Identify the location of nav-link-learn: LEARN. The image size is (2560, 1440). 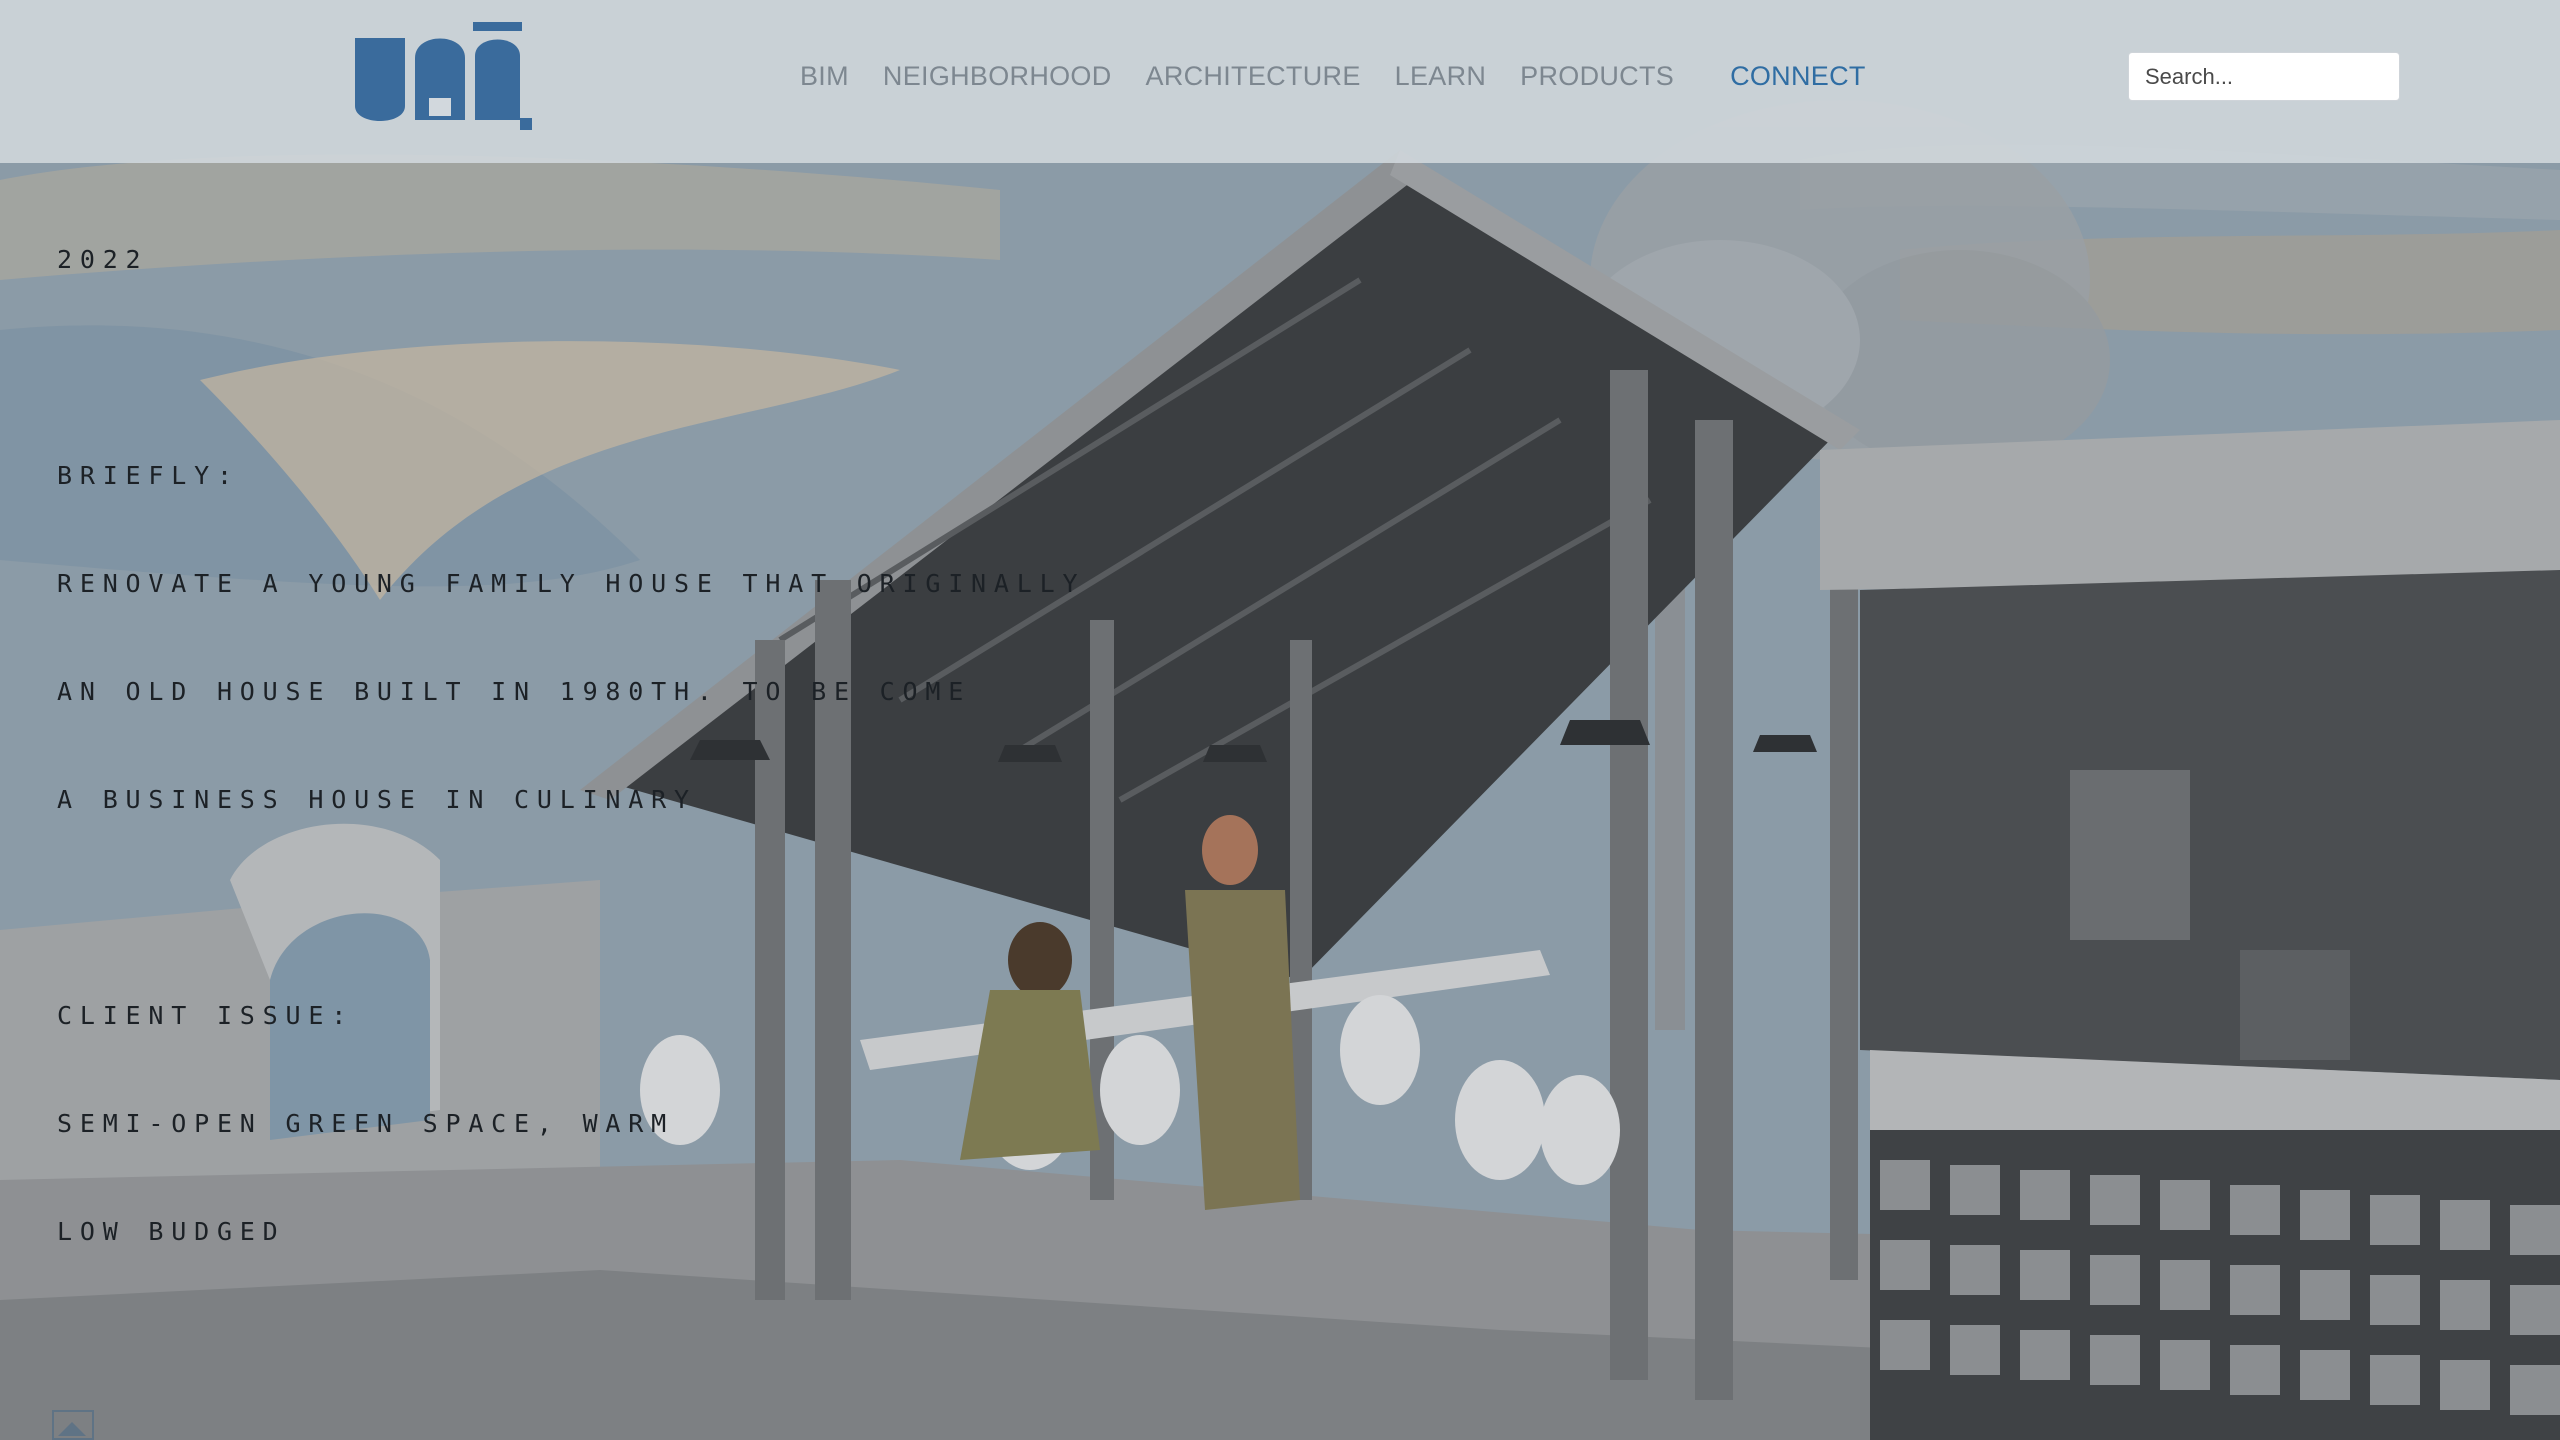
(1441, 76).